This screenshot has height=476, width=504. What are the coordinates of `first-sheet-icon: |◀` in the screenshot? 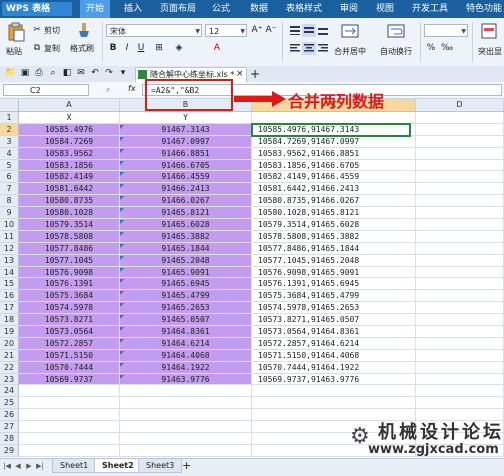 It's located at (7, 466).